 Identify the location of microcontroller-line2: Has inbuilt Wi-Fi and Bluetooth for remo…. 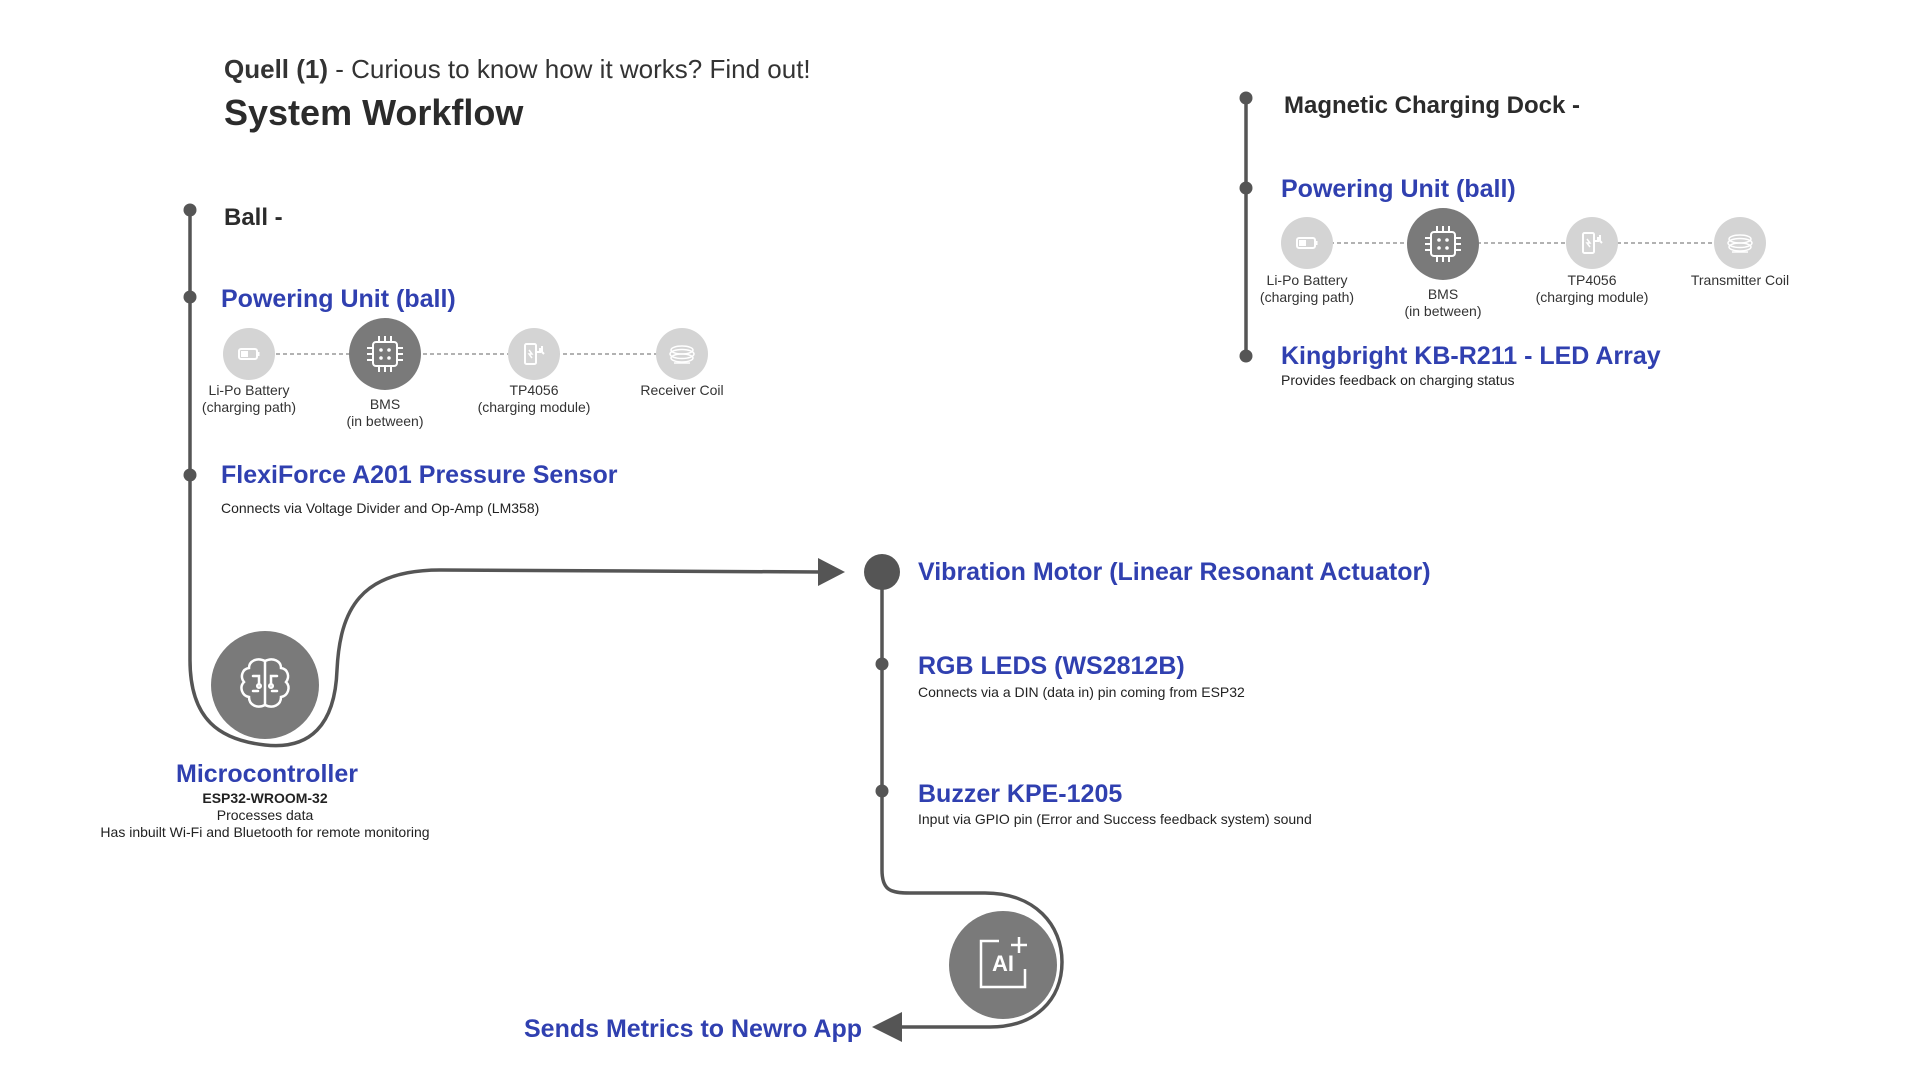
(265, 832).